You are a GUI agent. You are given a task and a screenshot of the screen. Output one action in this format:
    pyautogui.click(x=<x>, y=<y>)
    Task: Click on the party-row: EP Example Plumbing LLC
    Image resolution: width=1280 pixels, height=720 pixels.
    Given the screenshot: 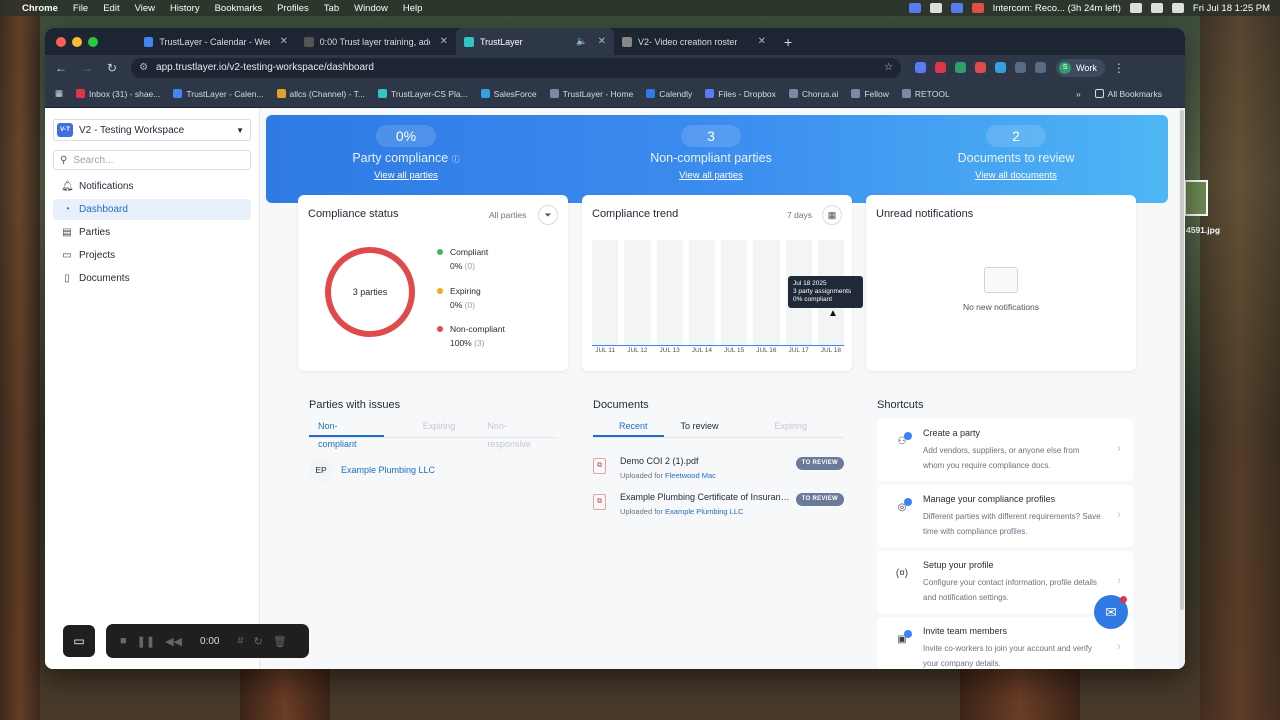 What is the action you would take?
    pyautogui.click(x=372, y=470)
    